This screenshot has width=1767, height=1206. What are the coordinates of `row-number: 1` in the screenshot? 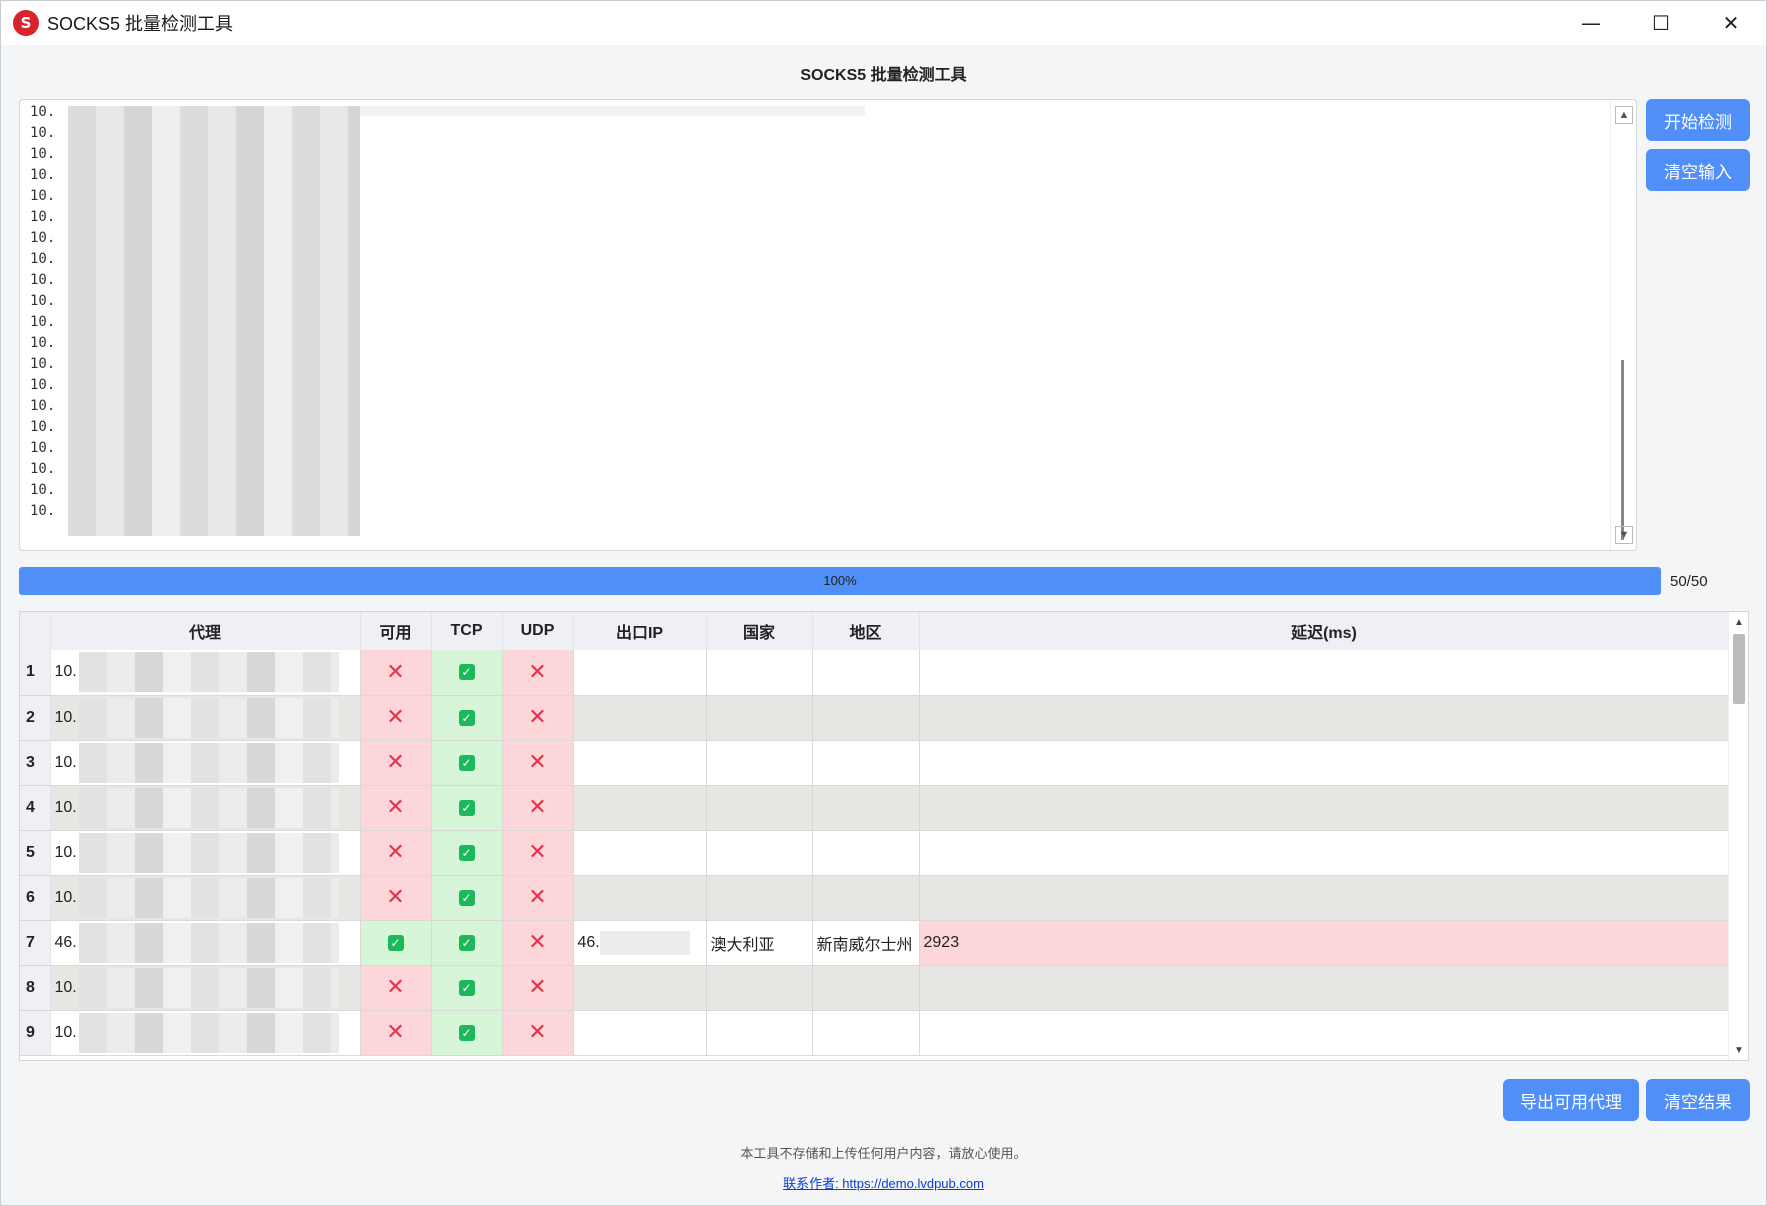 It's located at (35, 673).